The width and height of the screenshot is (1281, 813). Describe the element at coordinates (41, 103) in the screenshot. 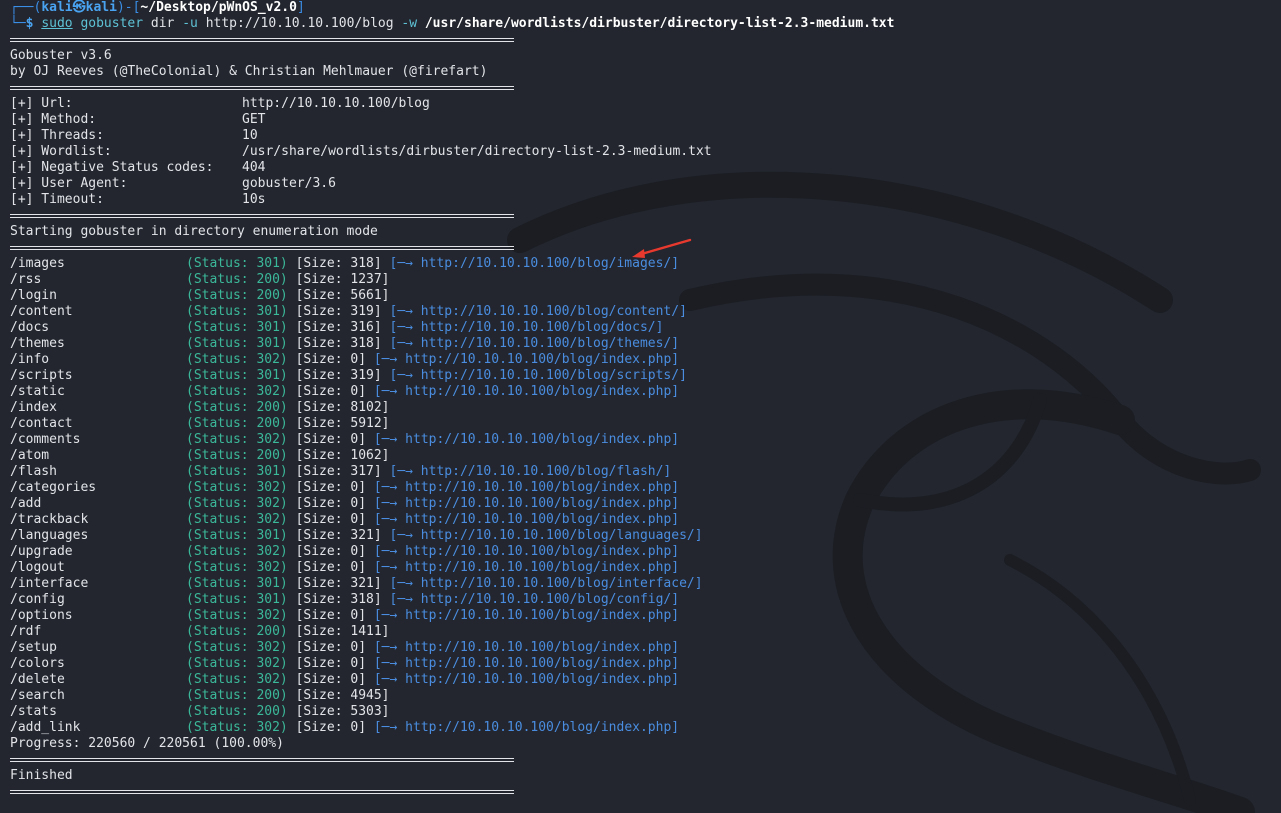

I see `config-key: [+] Url:` at that location.